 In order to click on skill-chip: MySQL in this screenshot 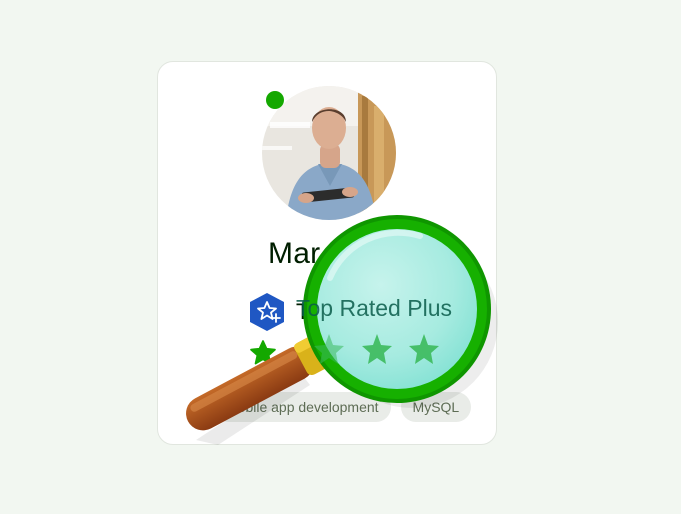, I will do `click(436, 407)`.